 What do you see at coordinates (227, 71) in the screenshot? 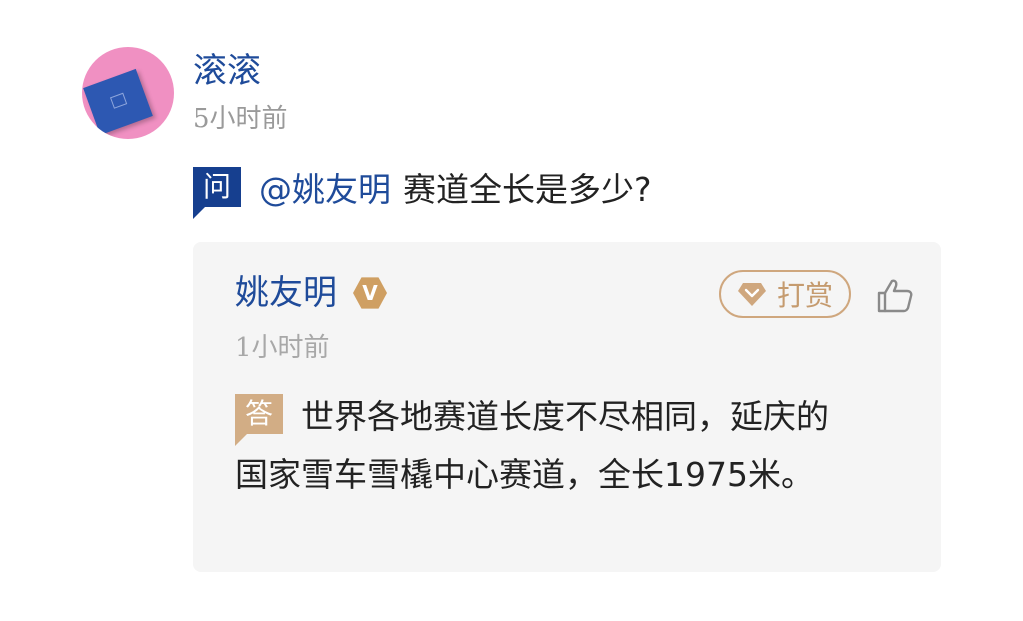
I see `question-username: 滚滚` at bounding box center [227, 71].